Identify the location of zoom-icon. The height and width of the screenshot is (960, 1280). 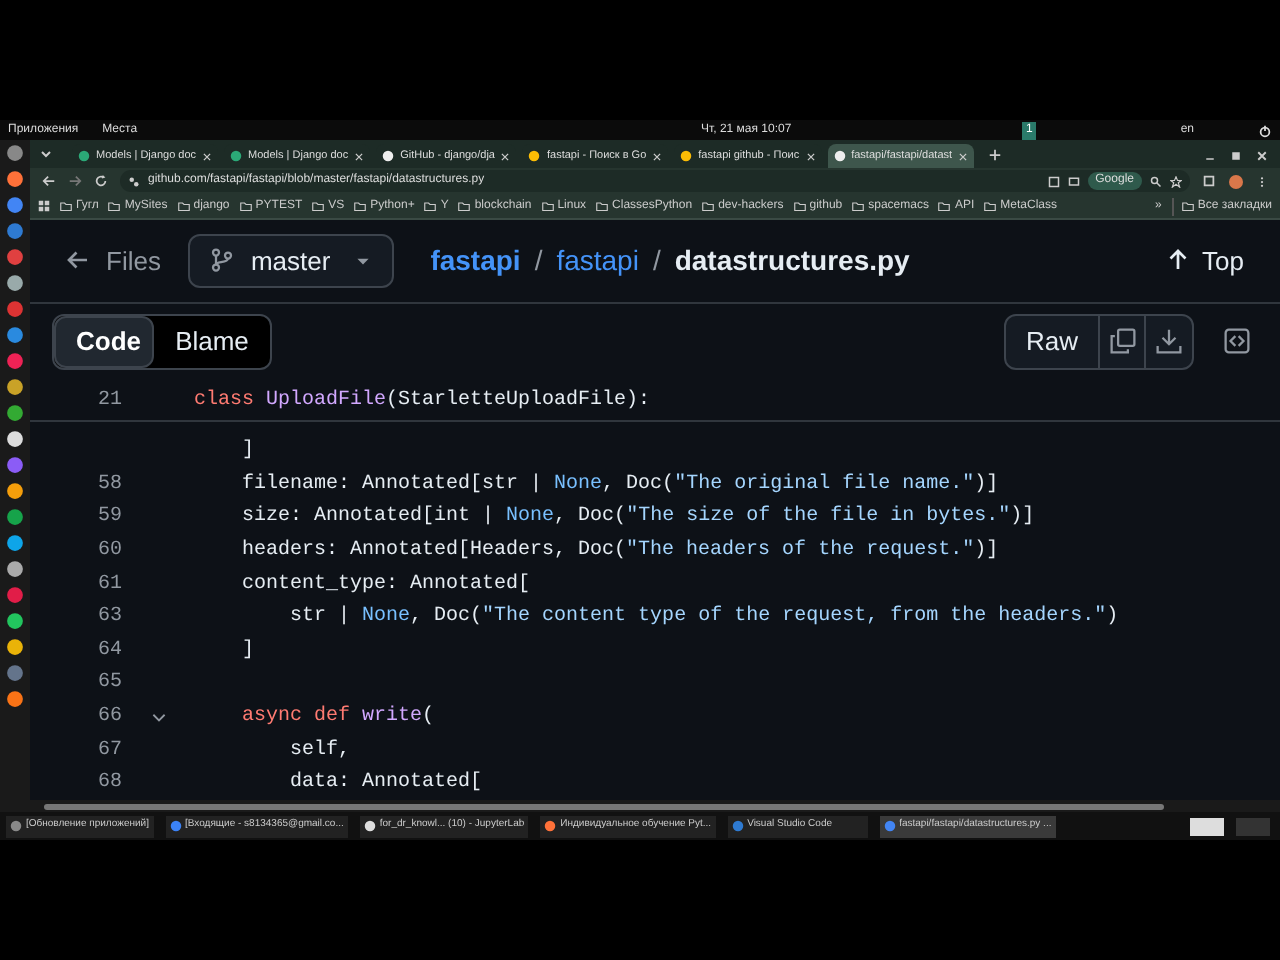
(1156, 181).